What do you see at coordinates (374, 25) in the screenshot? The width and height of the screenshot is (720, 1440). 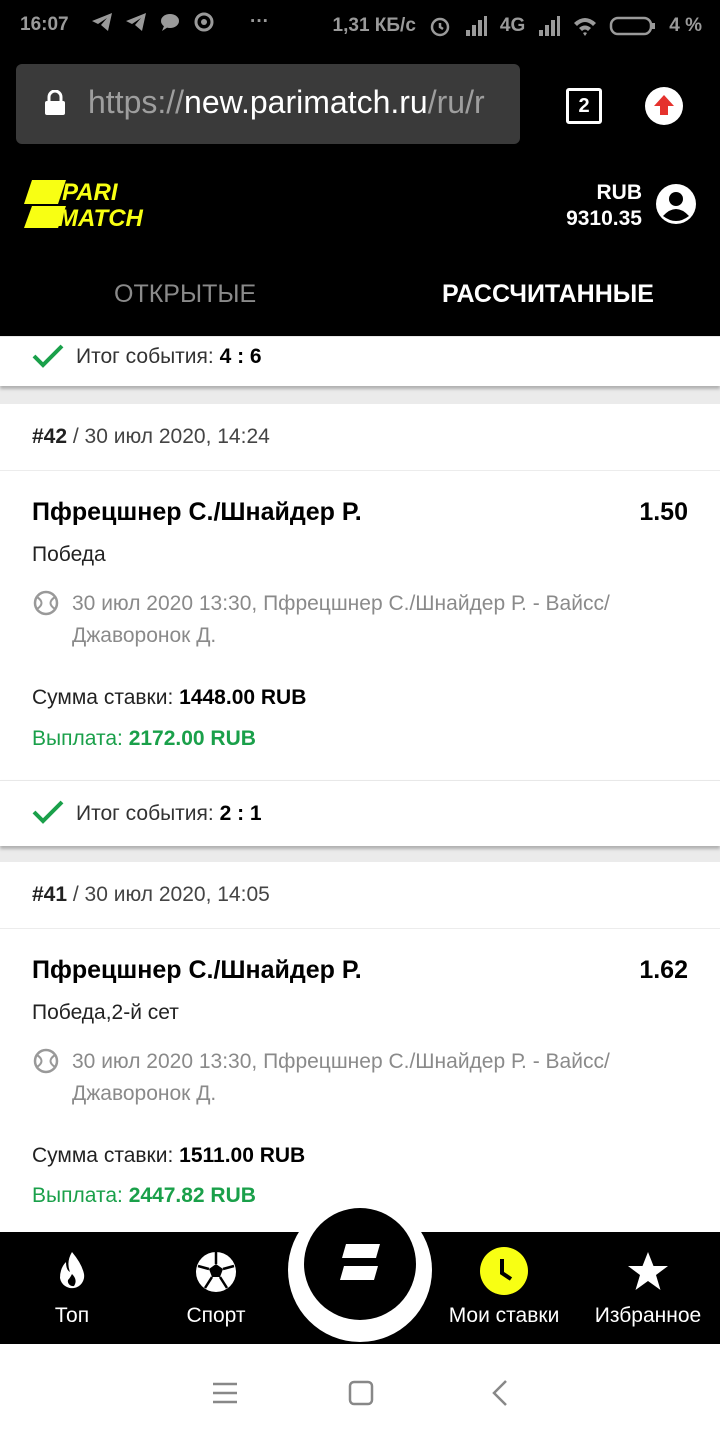 I see `network-speed: 1,31 КБ/с` at bounding box center [374, 25].